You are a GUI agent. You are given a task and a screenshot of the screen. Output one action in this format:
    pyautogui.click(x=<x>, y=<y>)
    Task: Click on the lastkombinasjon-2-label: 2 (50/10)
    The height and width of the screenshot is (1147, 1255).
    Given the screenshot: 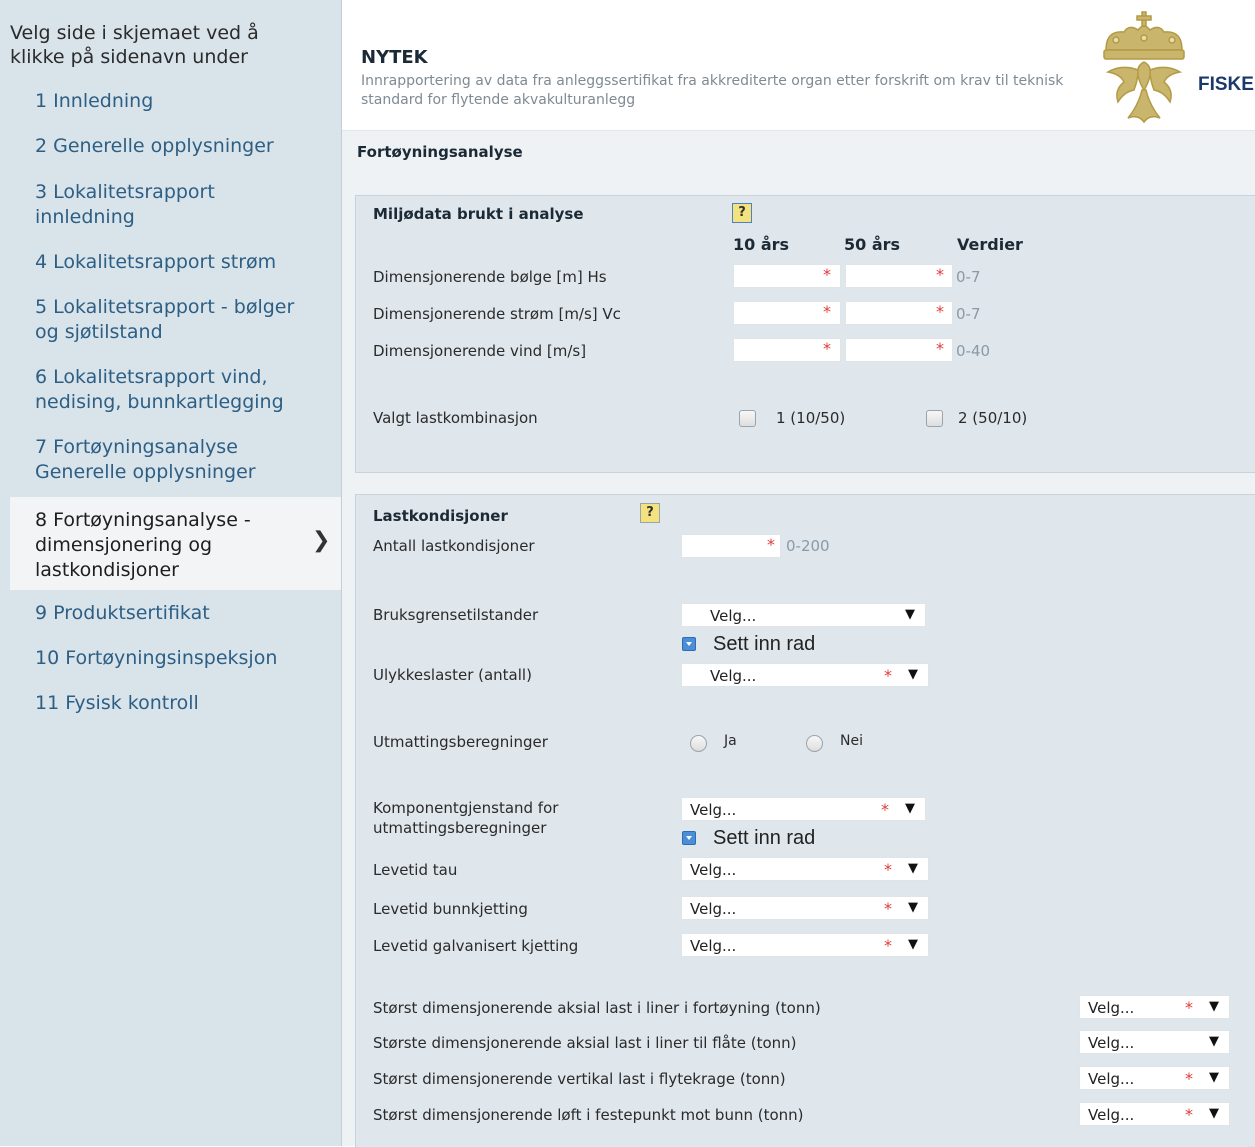 What is the action you would take?
    pyautogui.click(x=993, y=418)
    